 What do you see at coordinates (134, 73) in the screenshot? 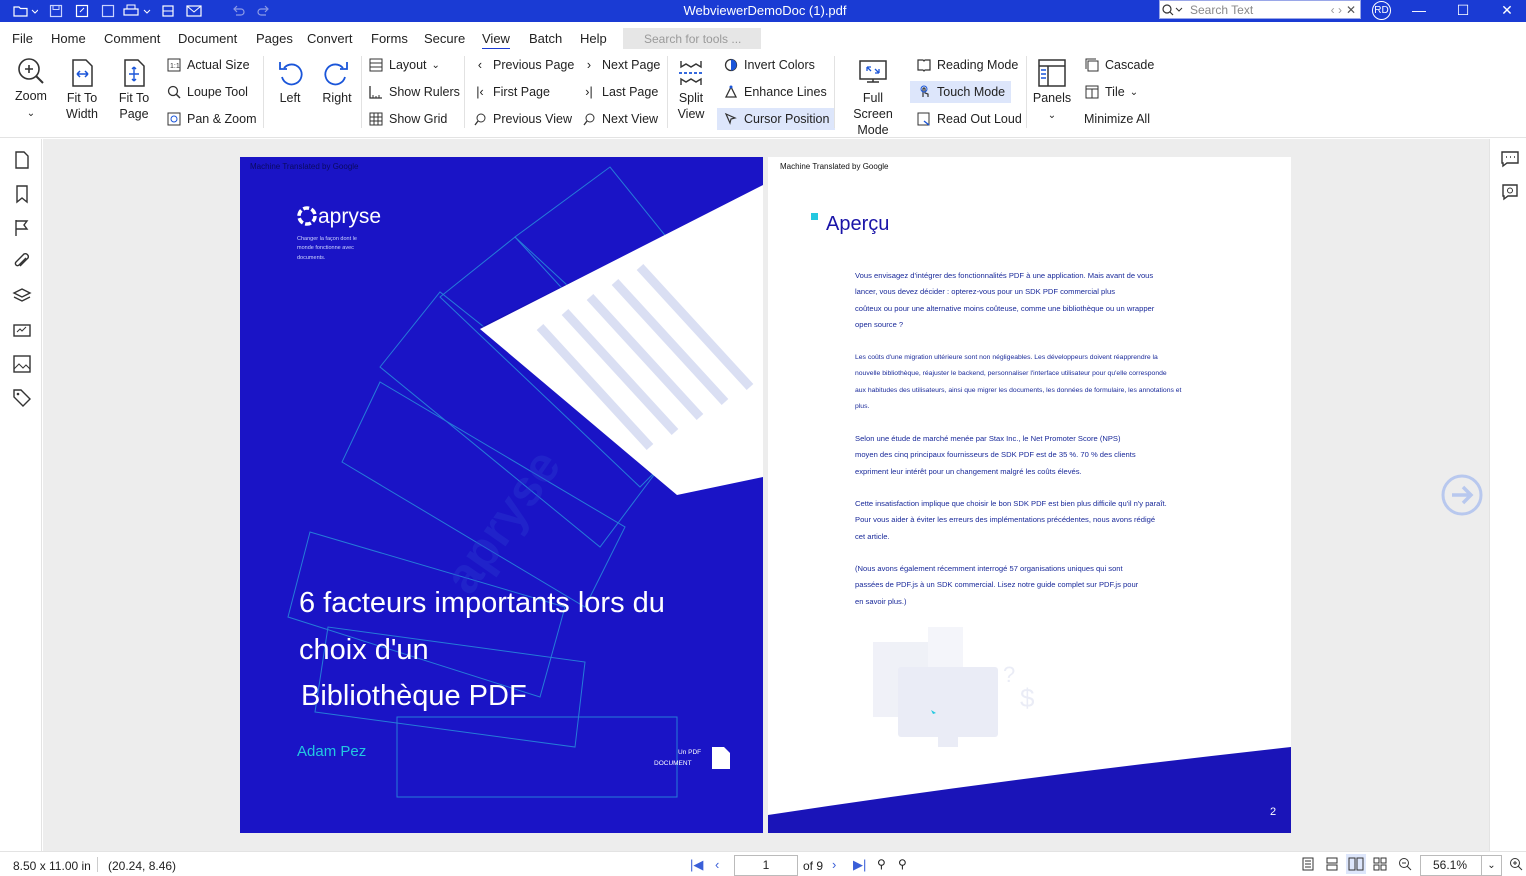
I see `fit-to-page-icon` at bounding box center [134, 73].